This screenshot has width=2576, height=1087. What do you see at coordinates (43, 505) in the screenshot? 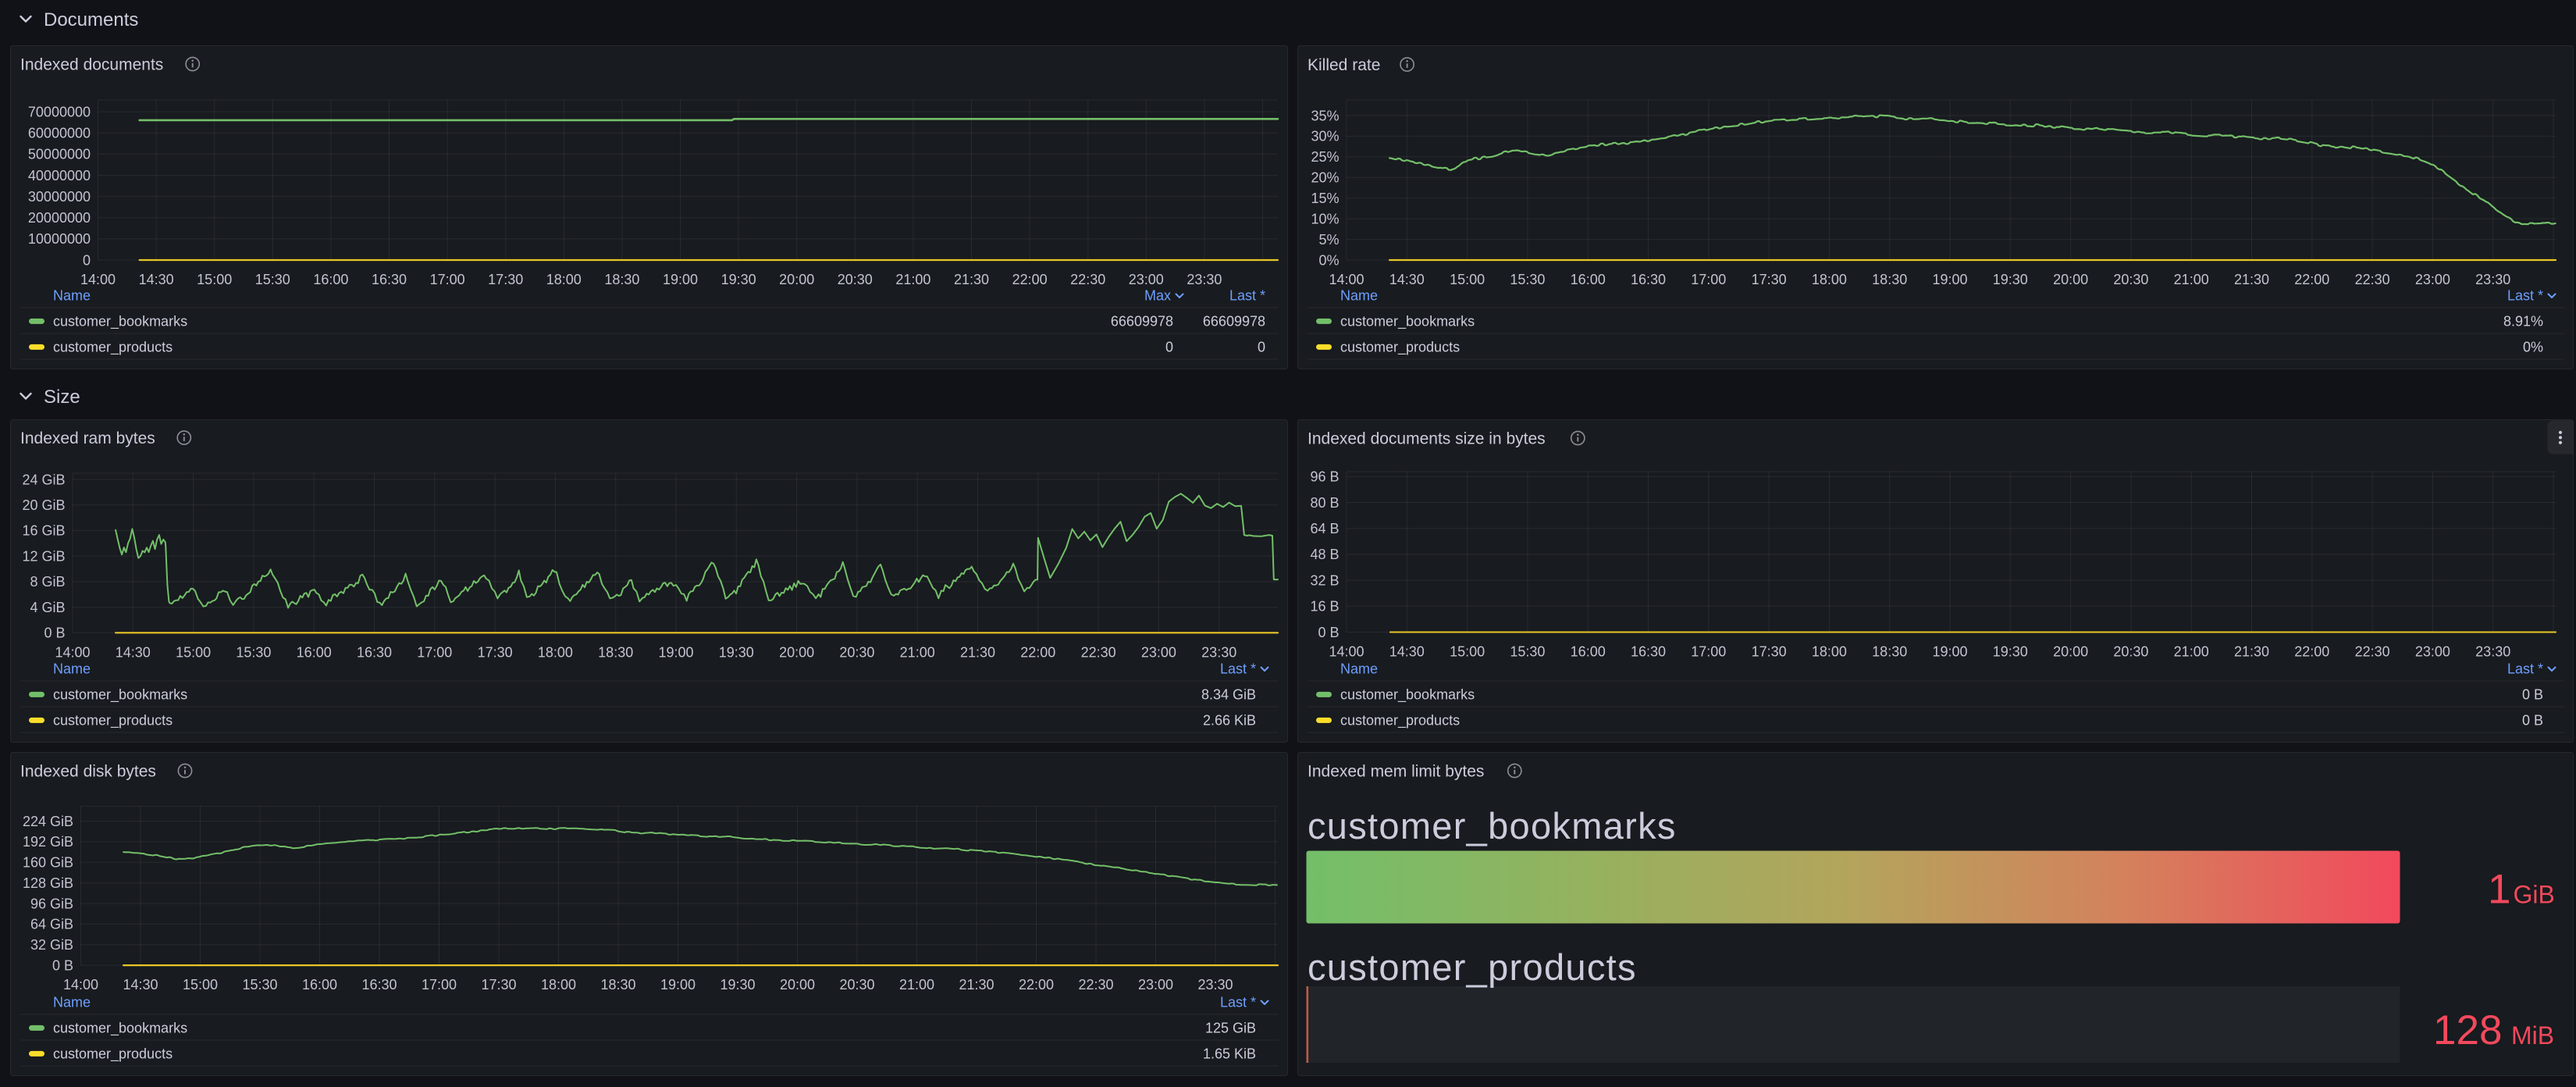
I see `svg-text: 20 GiB` at bounding box center [43, 505].